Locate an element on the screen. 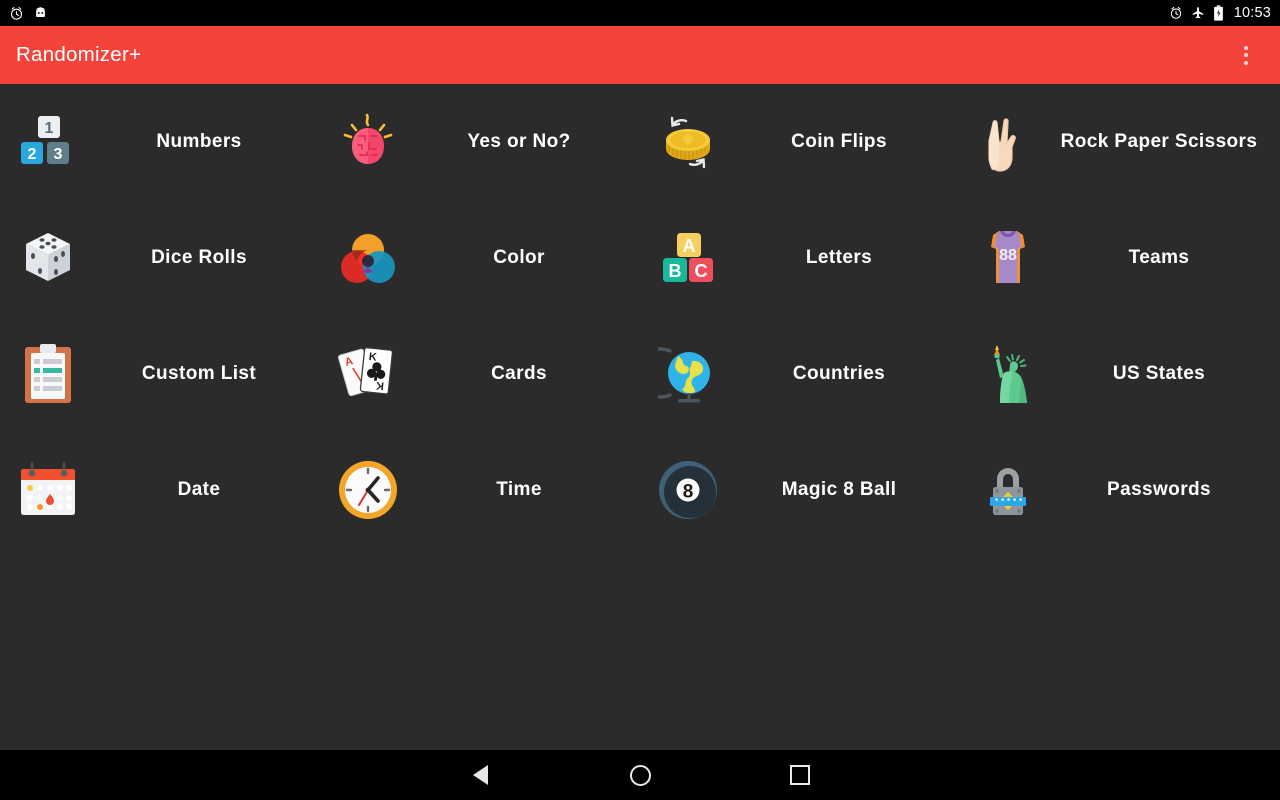 This screenshot has height=800, width=1280. padlock-password-icon: * * * * * is located at coordinates (1008, 490).